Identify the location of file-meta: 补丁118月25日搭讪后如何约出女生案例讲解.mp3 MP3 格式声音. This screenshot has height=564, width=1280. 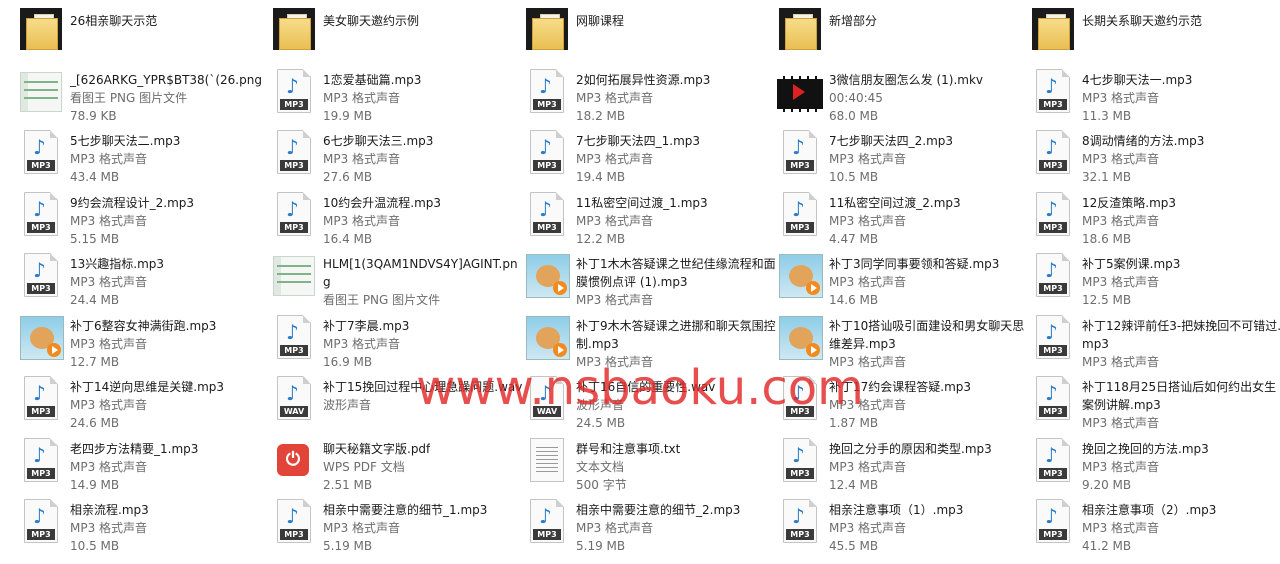
(1181, 403).